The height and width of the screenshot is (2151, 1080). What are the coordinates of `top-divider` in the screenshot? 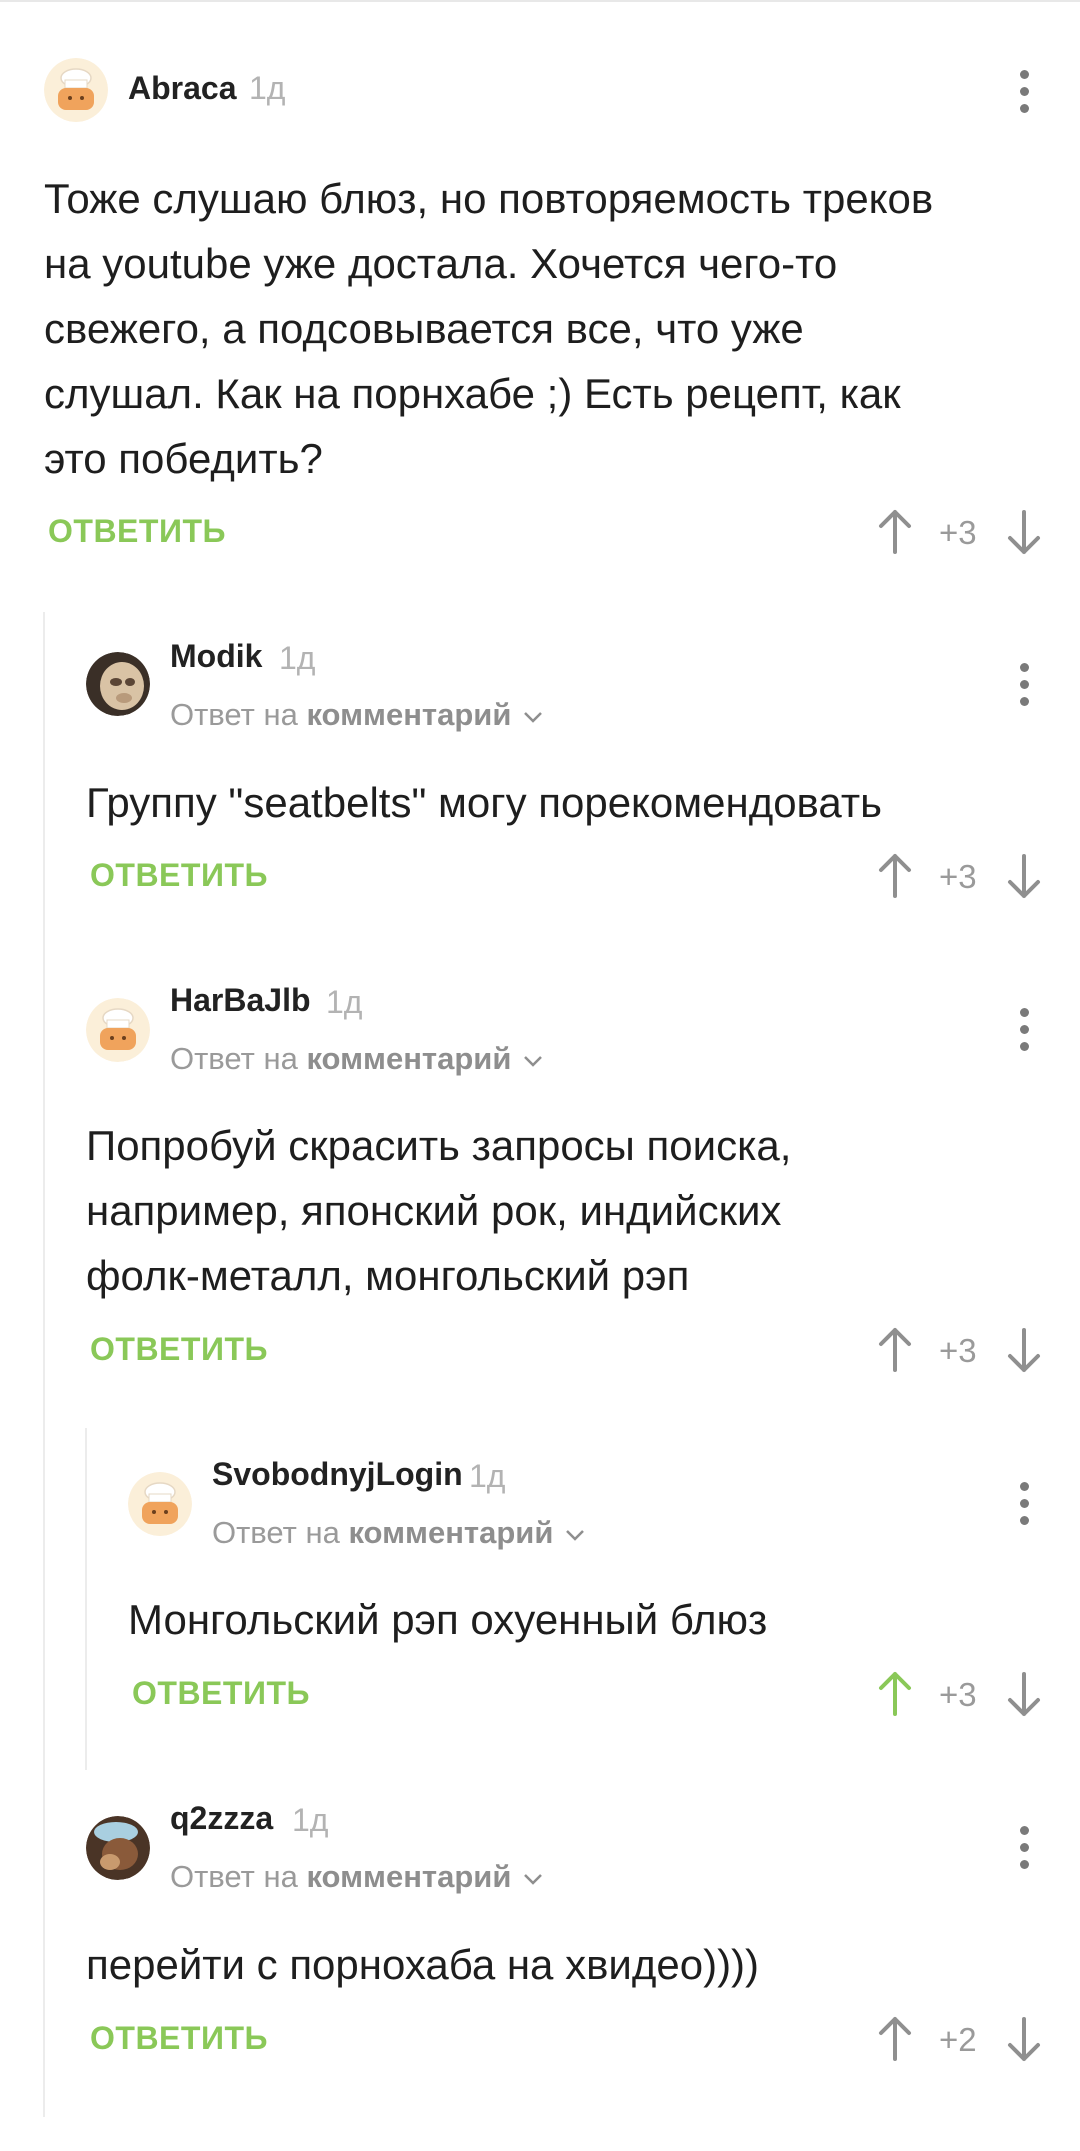 It's located at (540, 1).